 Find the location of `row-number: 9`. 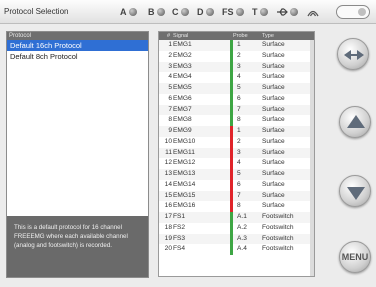

row-number: 9 is located at coordinates (170, 130).